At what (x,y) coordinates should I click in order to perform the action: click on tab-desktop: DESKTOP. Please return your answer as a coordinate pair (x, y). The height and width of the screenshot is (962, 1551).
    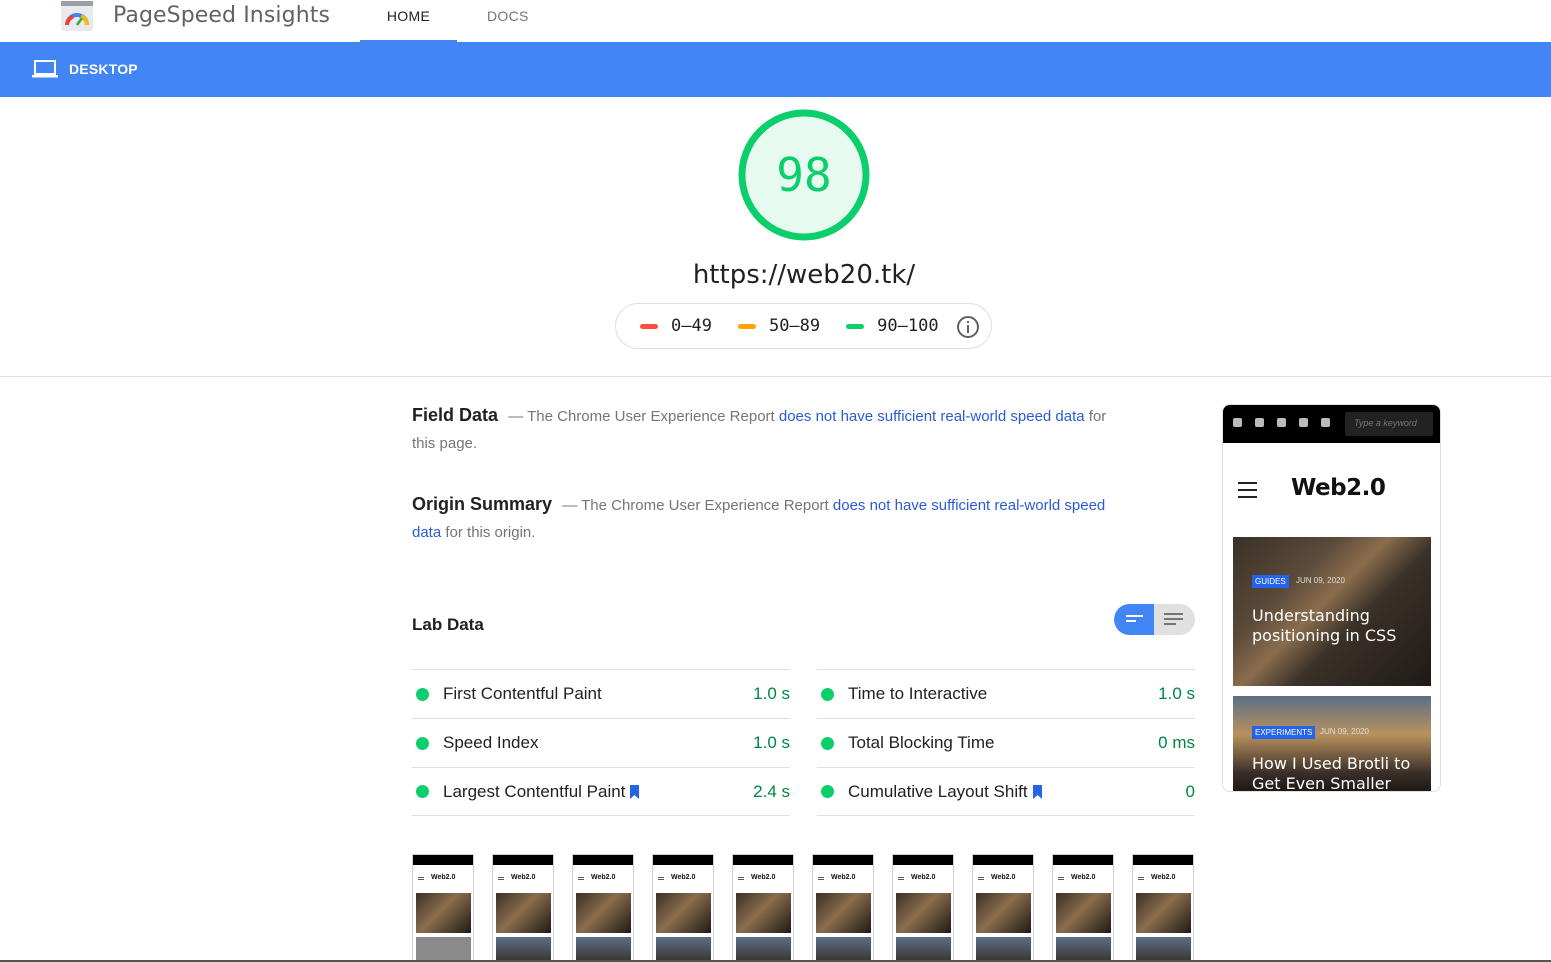
    Looking at the image, I should click on (85, 69).